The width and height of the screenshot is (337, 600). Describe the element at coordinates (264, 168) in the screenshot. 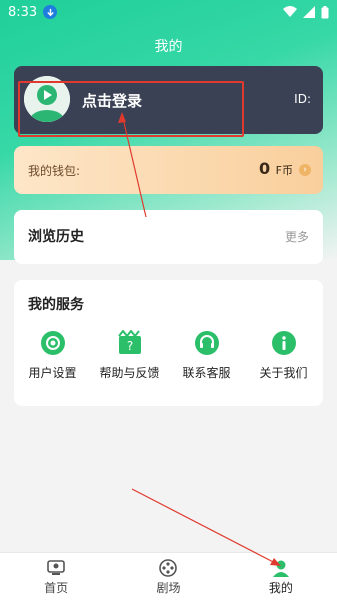

I see `wallet-balance: 0` at that location.